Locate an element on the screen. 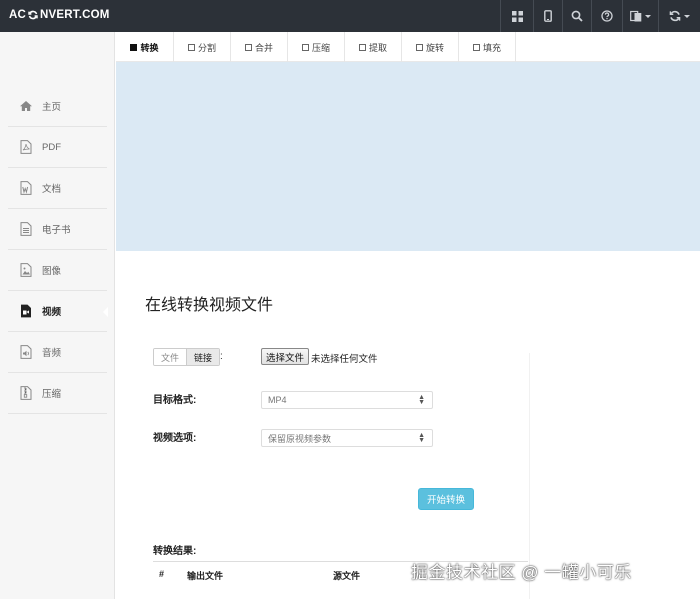 This screenshot has height=599, width=700. sidebar-item-document: 文档 is located at coordinates (57, 188).